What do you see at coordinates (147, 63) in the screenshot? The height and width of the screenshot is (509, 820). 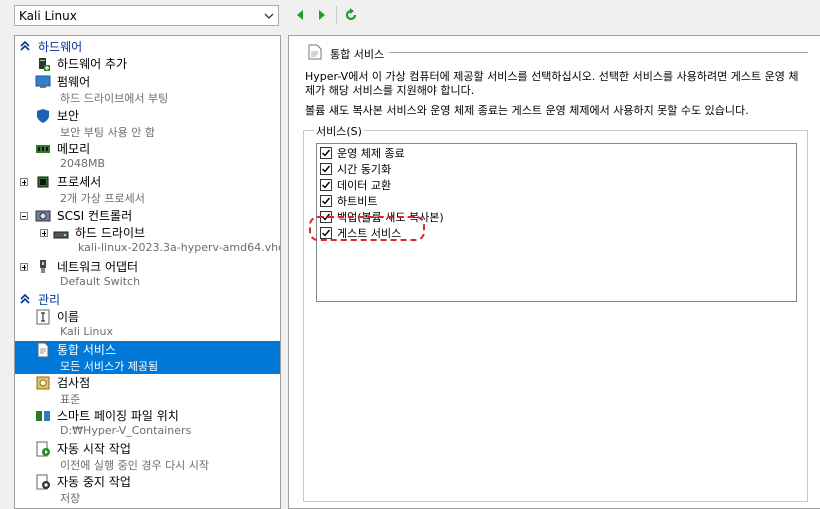 I see `tree-item-add-hardware: 하드웨어 추가` at bounding box center [147, 63].